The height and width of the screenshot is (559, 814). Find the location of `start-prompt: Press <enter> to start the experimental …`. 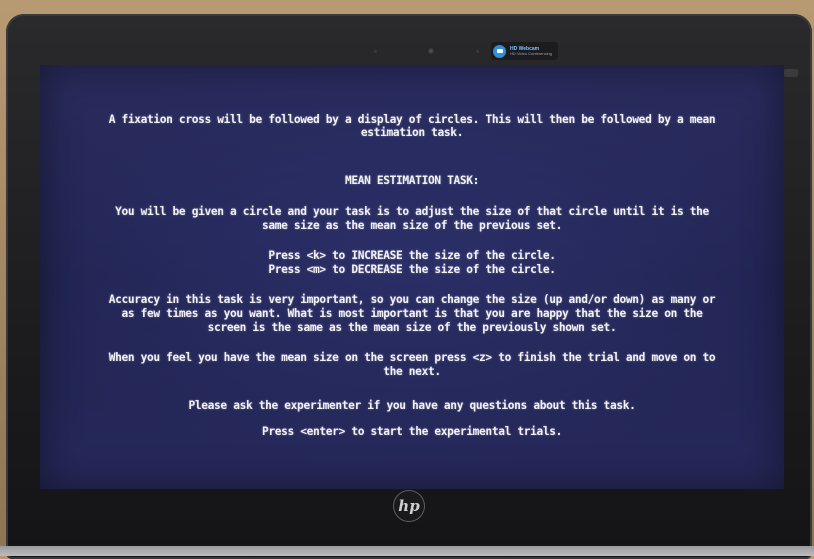

start-prompt: Press <enter> to start the experimental … is located at coordinates (412, 431).